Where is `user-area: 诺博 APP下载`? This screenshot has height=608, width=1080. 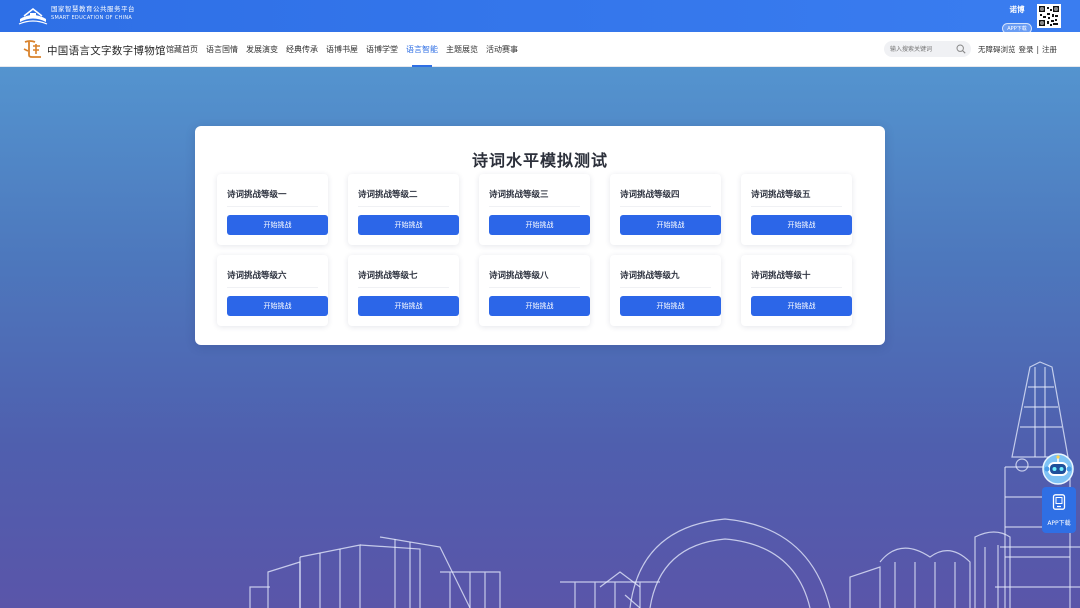 user-area: 诺博 APP下载 is located at coordinates (1017, 19).